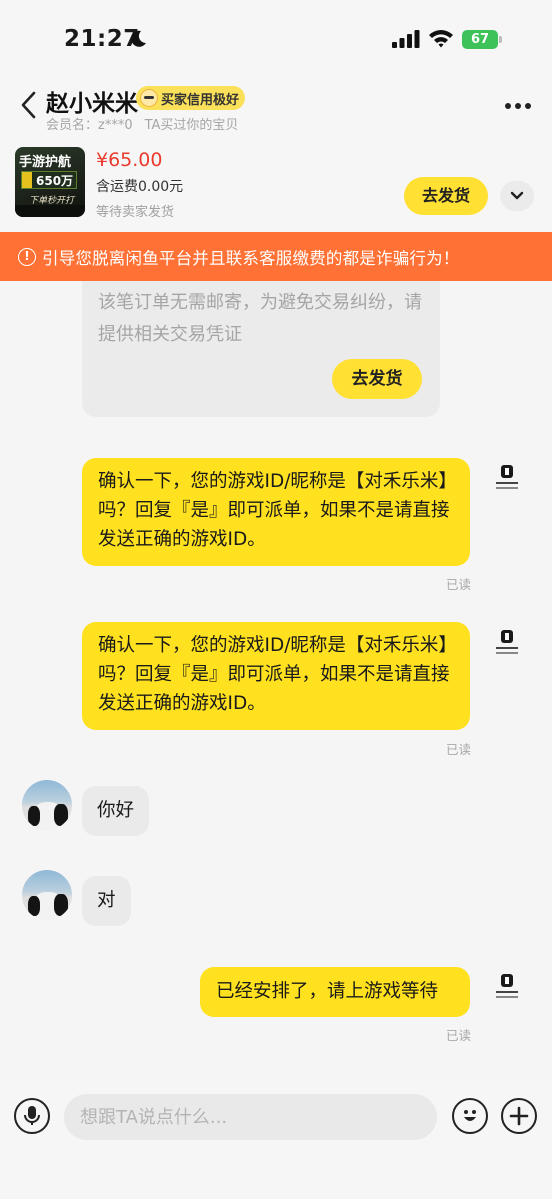 This screenshot has width=552, height=1199. Describe the element at coordinates (260, 318) in the screenshot. I see `system-card-text: 该笔订单无需邮寄，为避免交易纠纷，请提供相关交易凭证` at that location.